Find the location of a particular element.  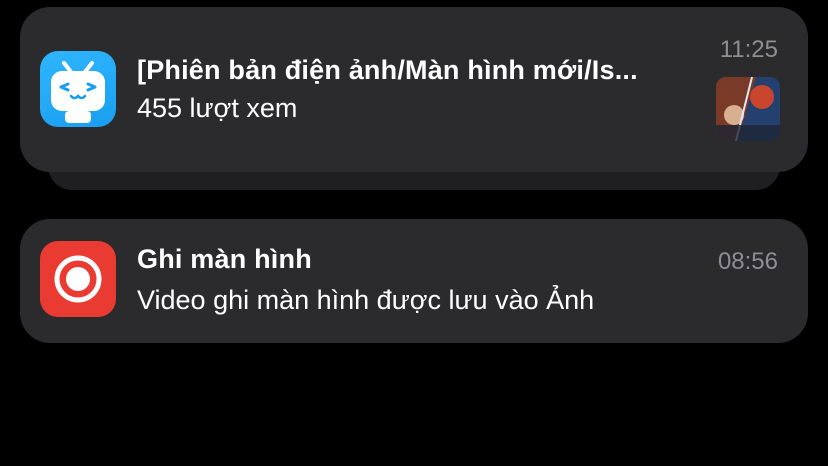

bilibili-tv-icon is located at coordinates (78, 89).